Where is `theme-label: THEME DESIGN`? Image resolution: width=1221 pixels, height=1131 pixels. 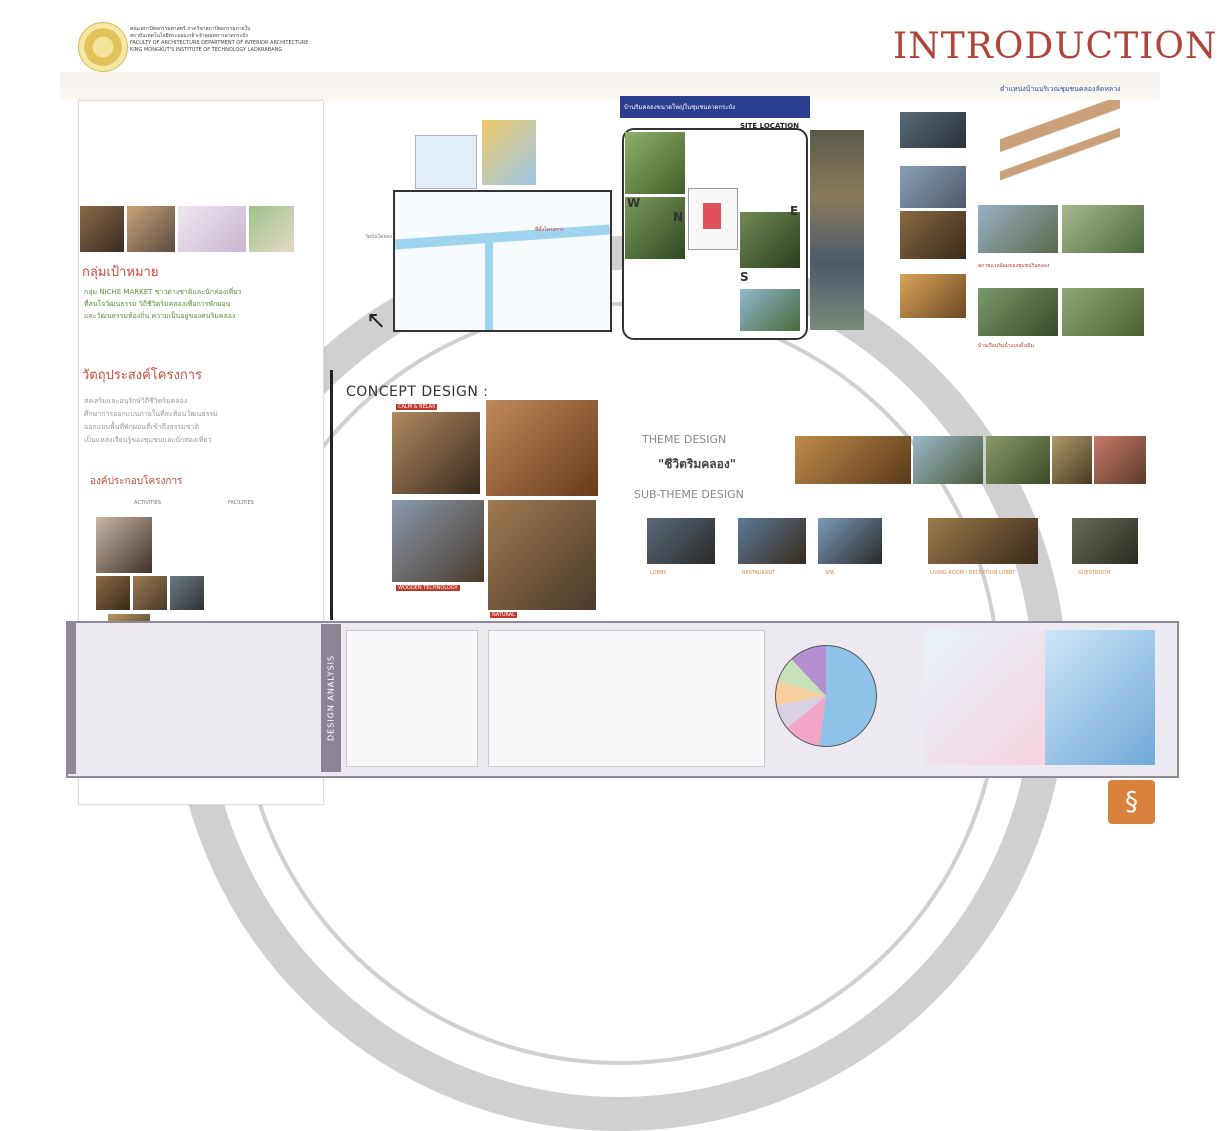
theme-label: THEME DESIGN is located at coordinates (684, 439).